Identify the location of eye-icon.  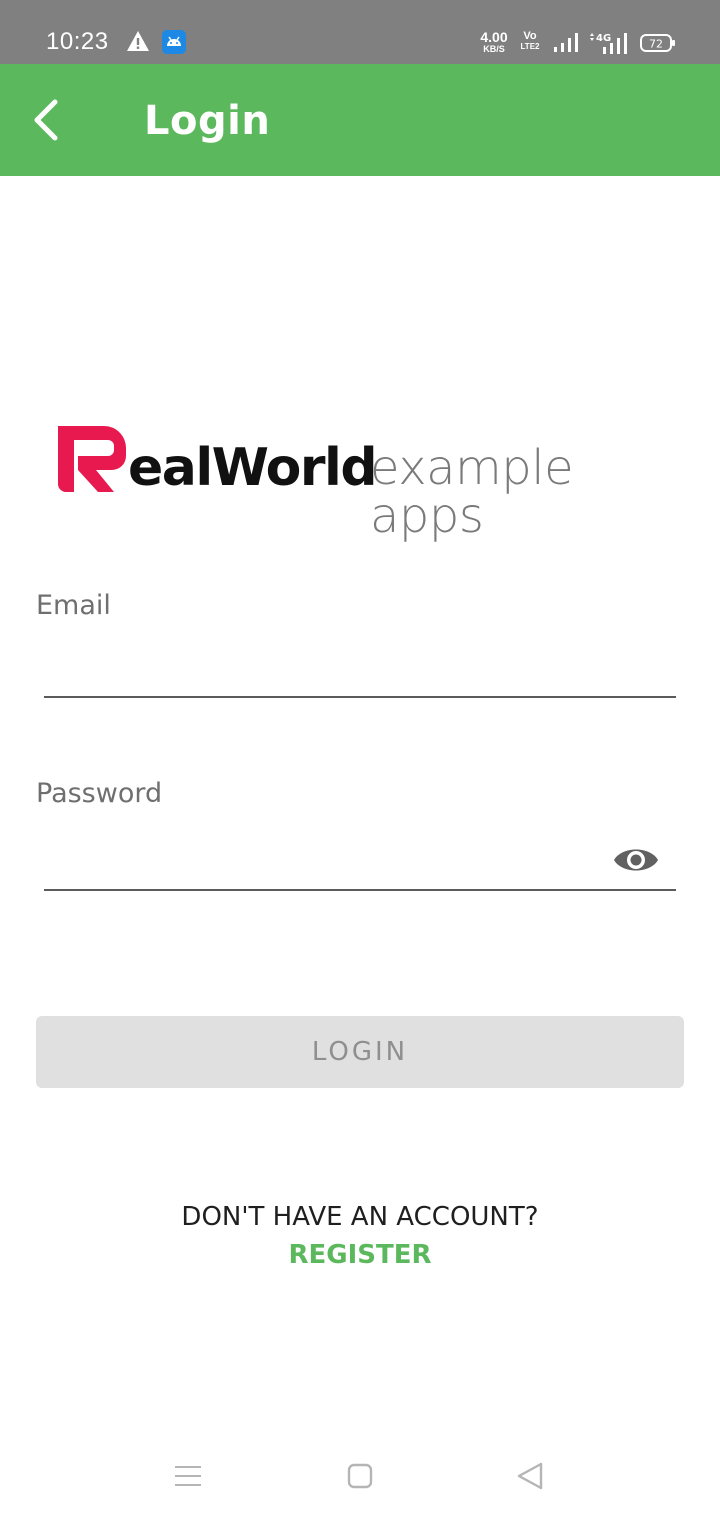
(636, 860).